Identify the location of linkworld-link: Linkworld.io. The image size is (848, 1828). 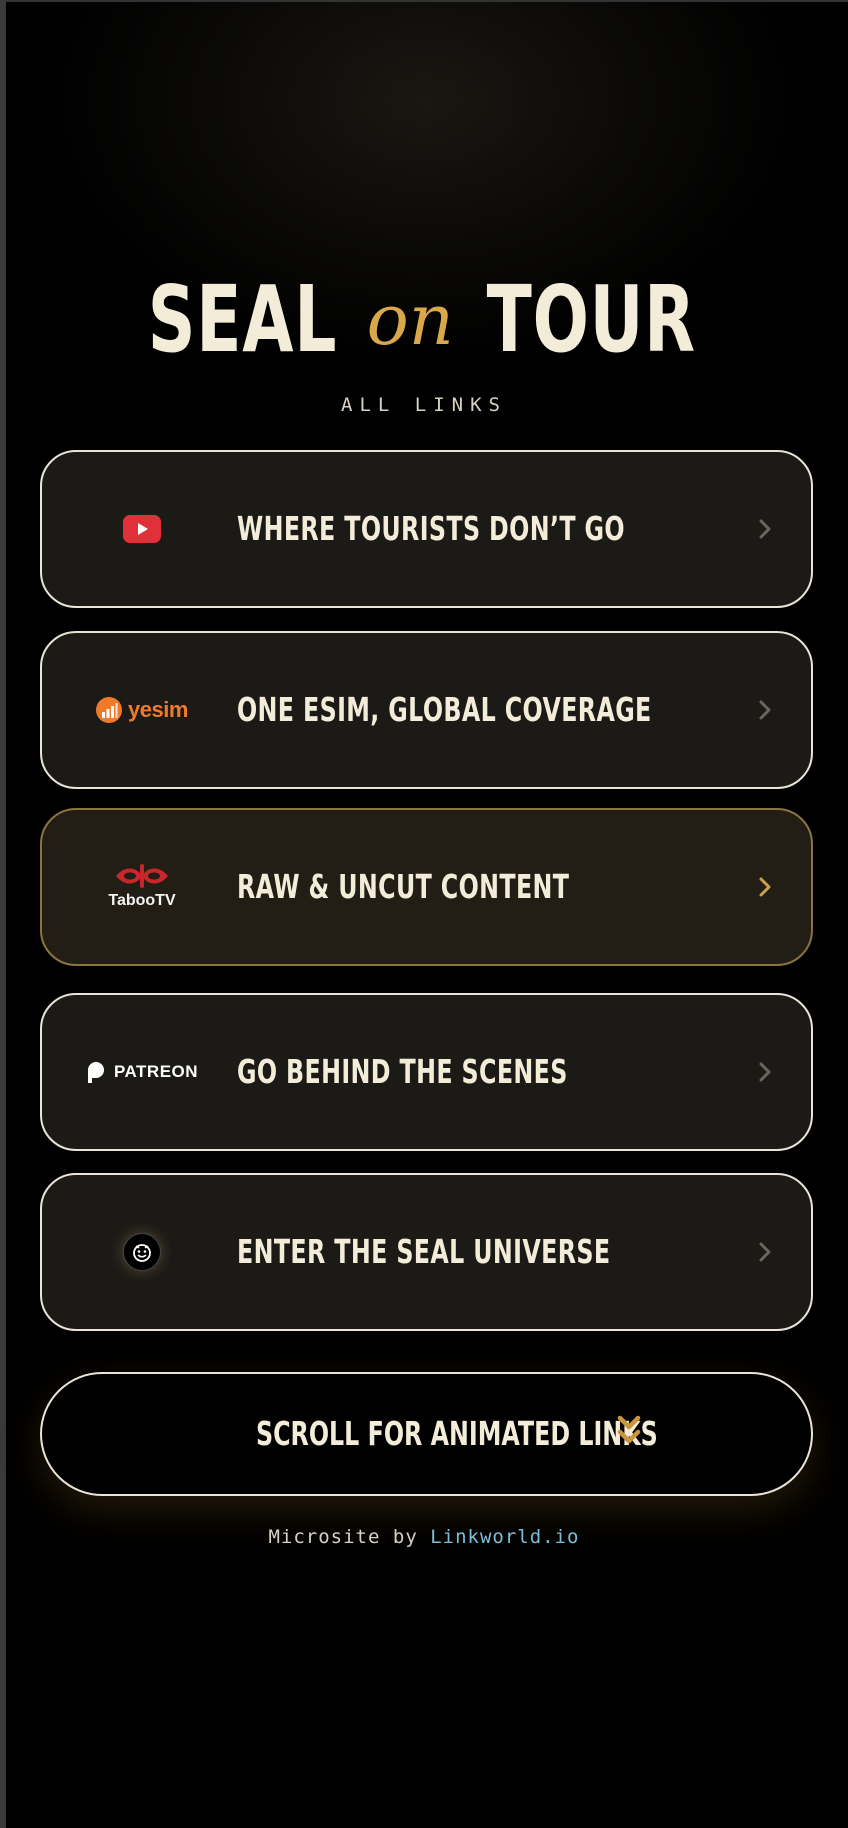
(504, 1537).